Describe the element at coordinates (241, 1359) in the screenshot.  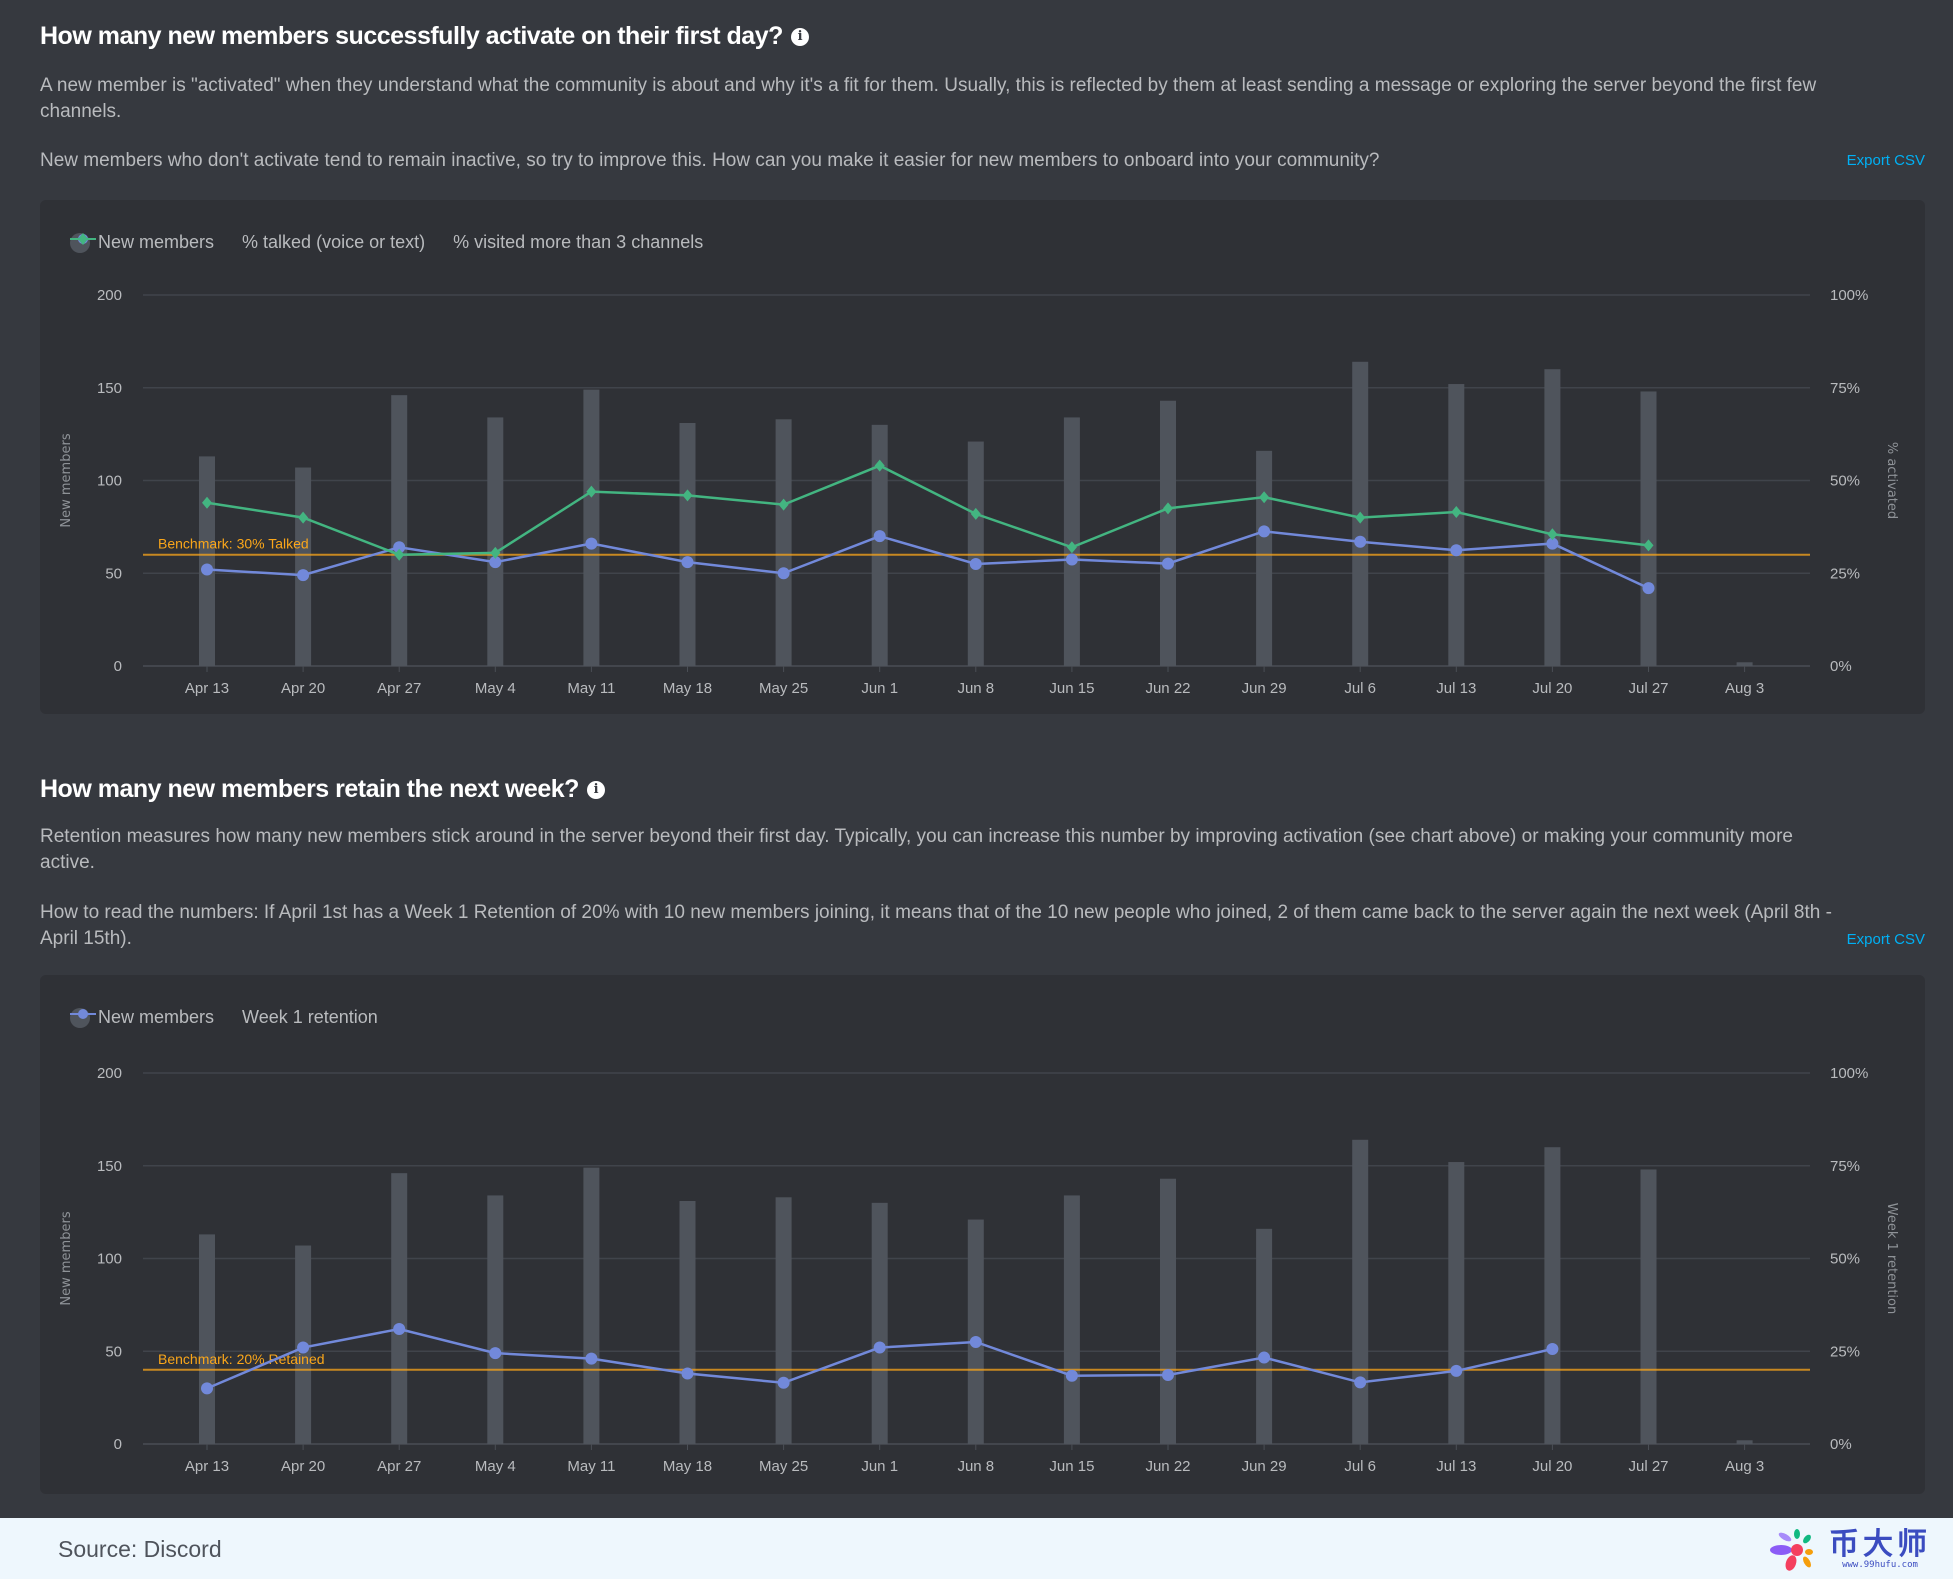
I see `benchmark-label: Benchmark: 20% Retained` at that location.